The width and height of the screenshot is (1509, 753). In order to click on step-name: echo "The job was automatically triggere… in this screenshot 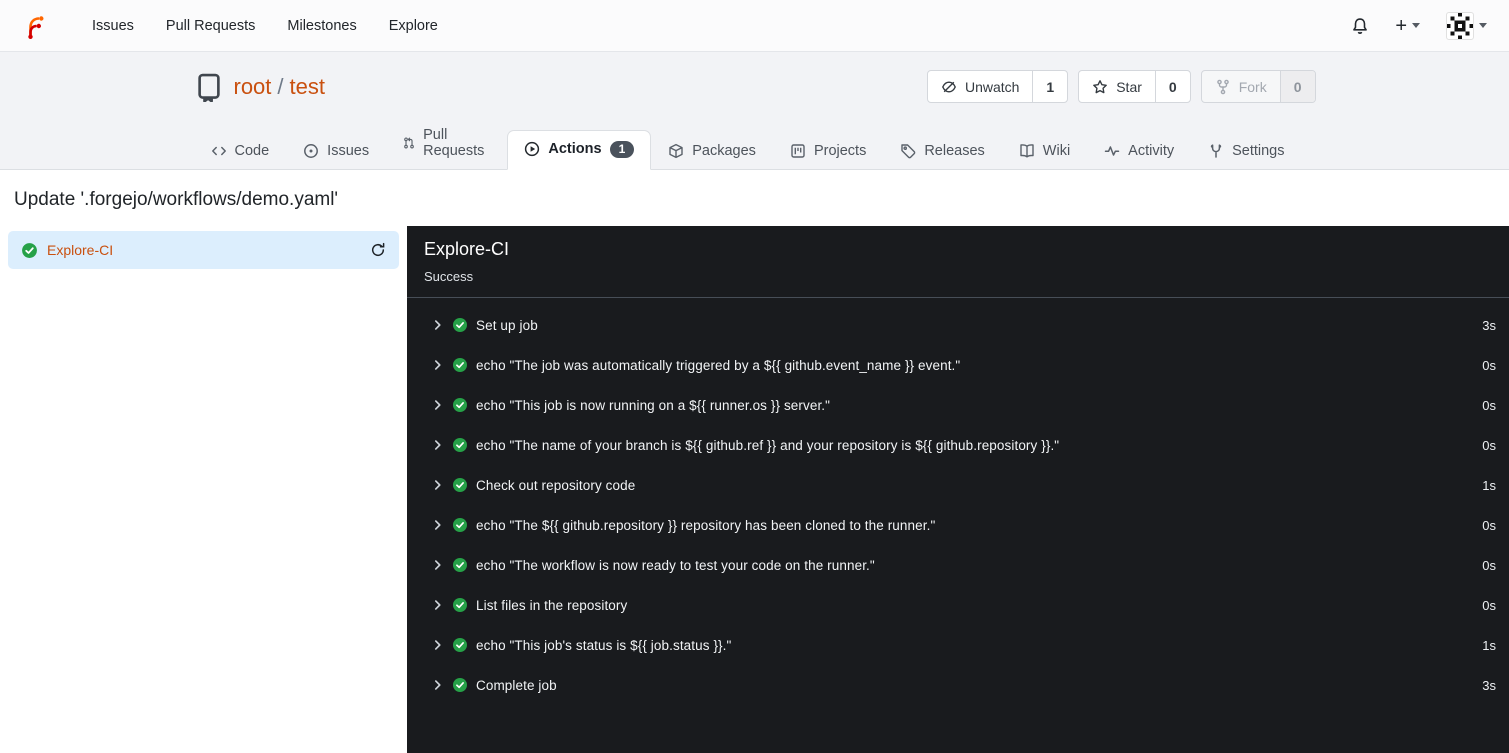, I will do `click(718, 365)`.